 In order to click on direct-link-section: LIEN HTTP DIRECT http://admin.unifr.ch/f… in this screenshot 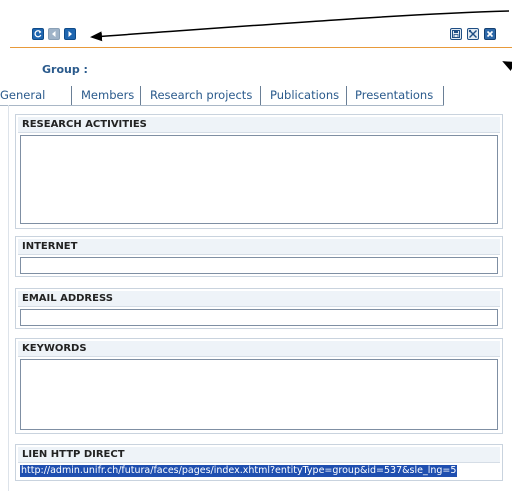, I will do `click(259, 462)`.